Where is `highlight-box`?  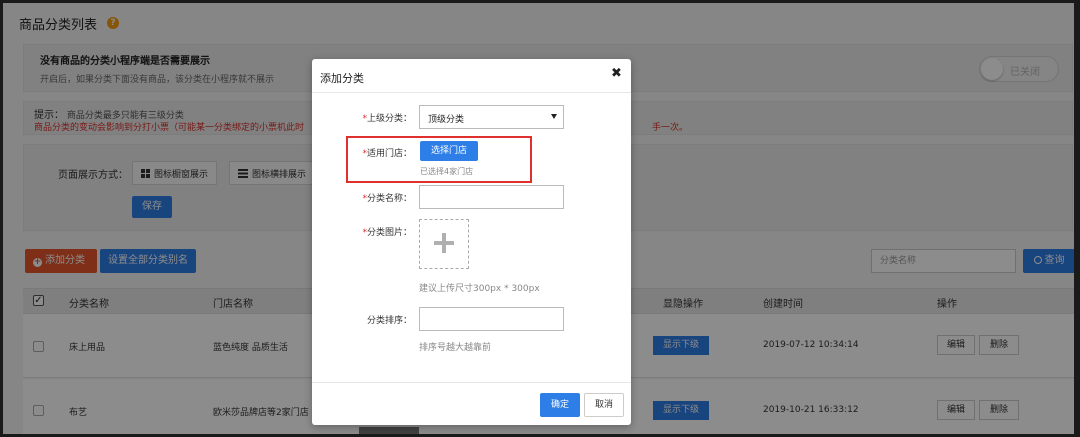
highlight-box is located at coordinates (439, 159).